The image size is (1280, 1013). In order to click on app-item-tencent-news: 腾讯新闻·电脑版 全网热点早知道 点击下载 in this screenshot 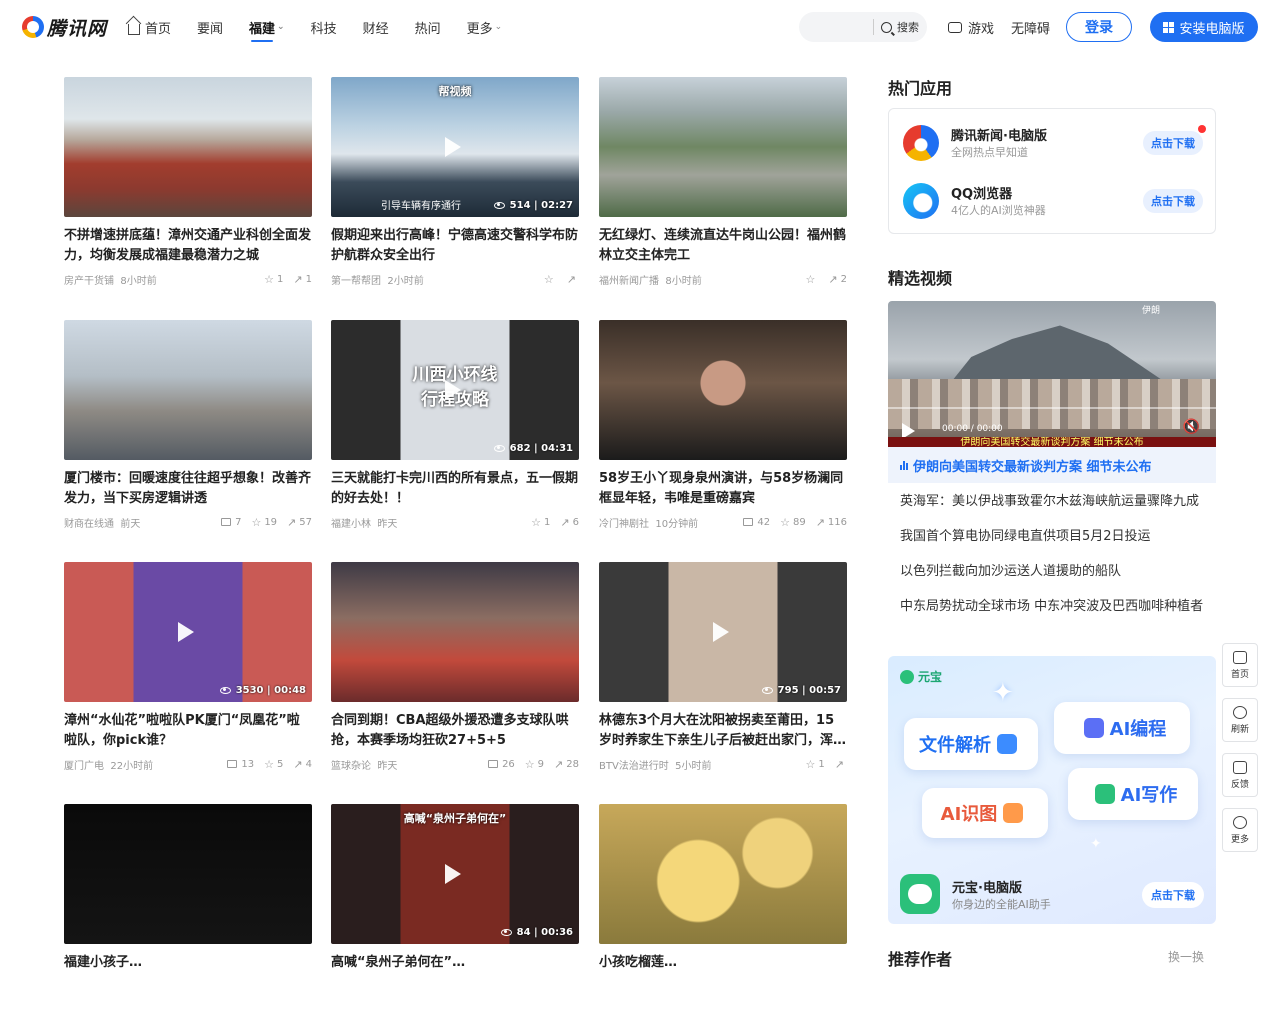, I will do `click(1054, 143)`.